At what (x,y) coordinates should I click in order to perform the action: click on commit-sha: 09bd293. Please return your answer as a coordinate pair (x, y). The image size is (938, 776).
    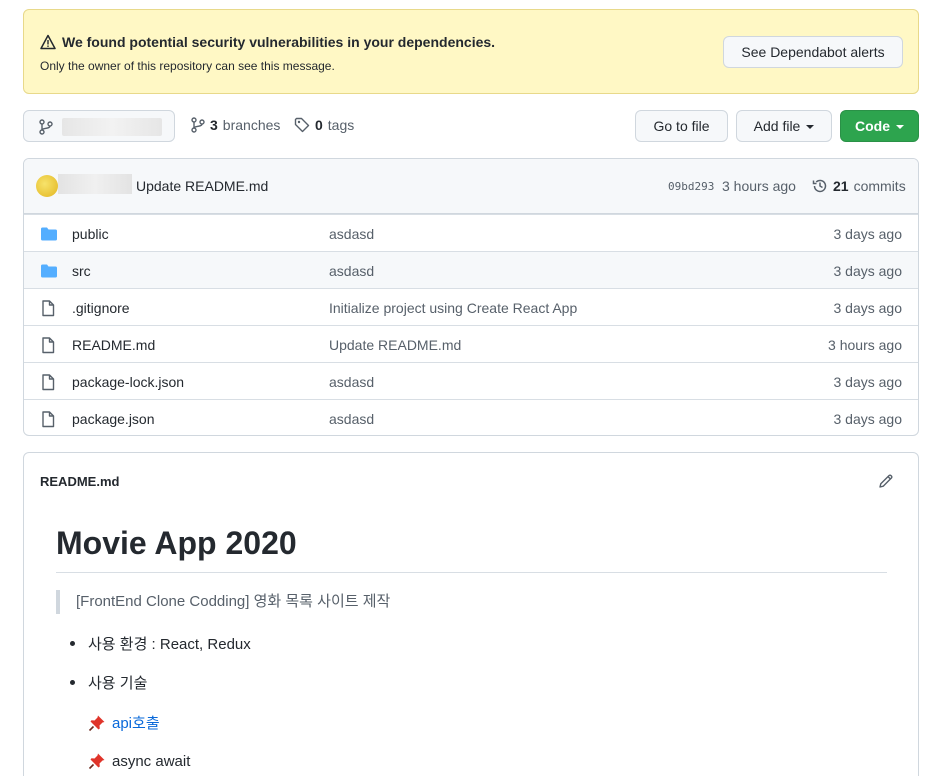
    Looking at the image, I should click on (691, 186).